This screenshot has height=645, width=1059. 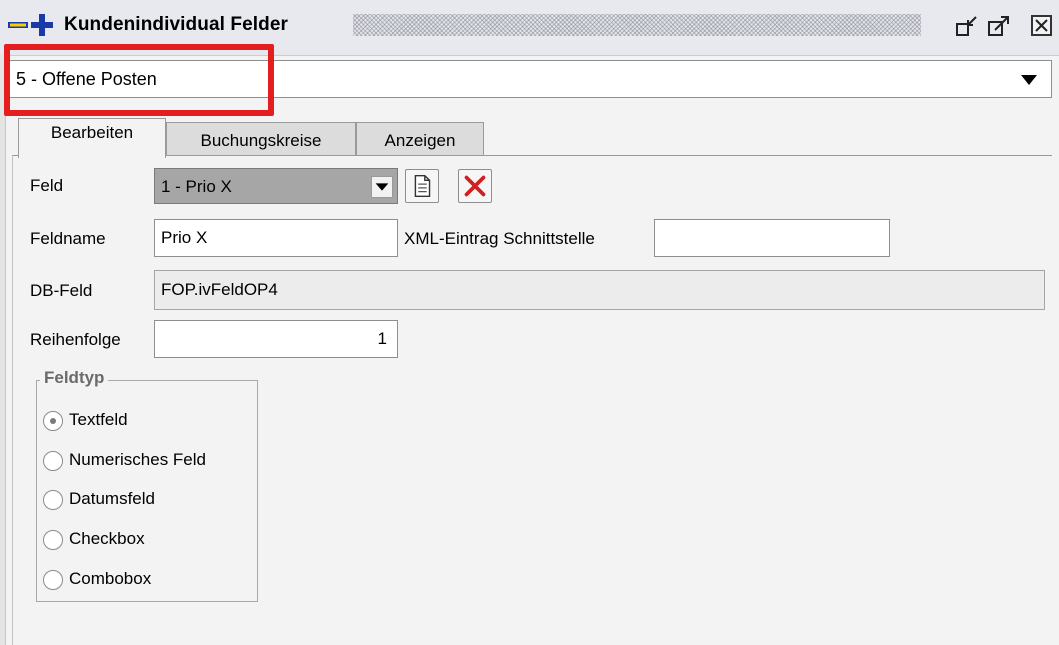 What do you see at coordinates (98, 419) in the screenshot?
I see `radio-label: Textfeld` at bounding box center [98, 419].